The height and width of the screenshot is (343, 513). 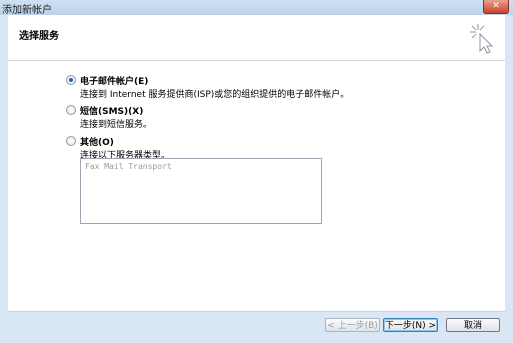 What do you see at coordinates (256, 311) in the screenshot?
I see `footer-divider` at bounding box center [256, 311].